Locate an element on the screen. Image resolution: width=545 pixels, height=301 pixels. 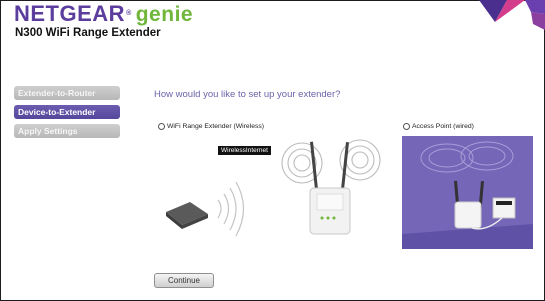
trademark-symbol: ® is located at coordinates (129, 13).